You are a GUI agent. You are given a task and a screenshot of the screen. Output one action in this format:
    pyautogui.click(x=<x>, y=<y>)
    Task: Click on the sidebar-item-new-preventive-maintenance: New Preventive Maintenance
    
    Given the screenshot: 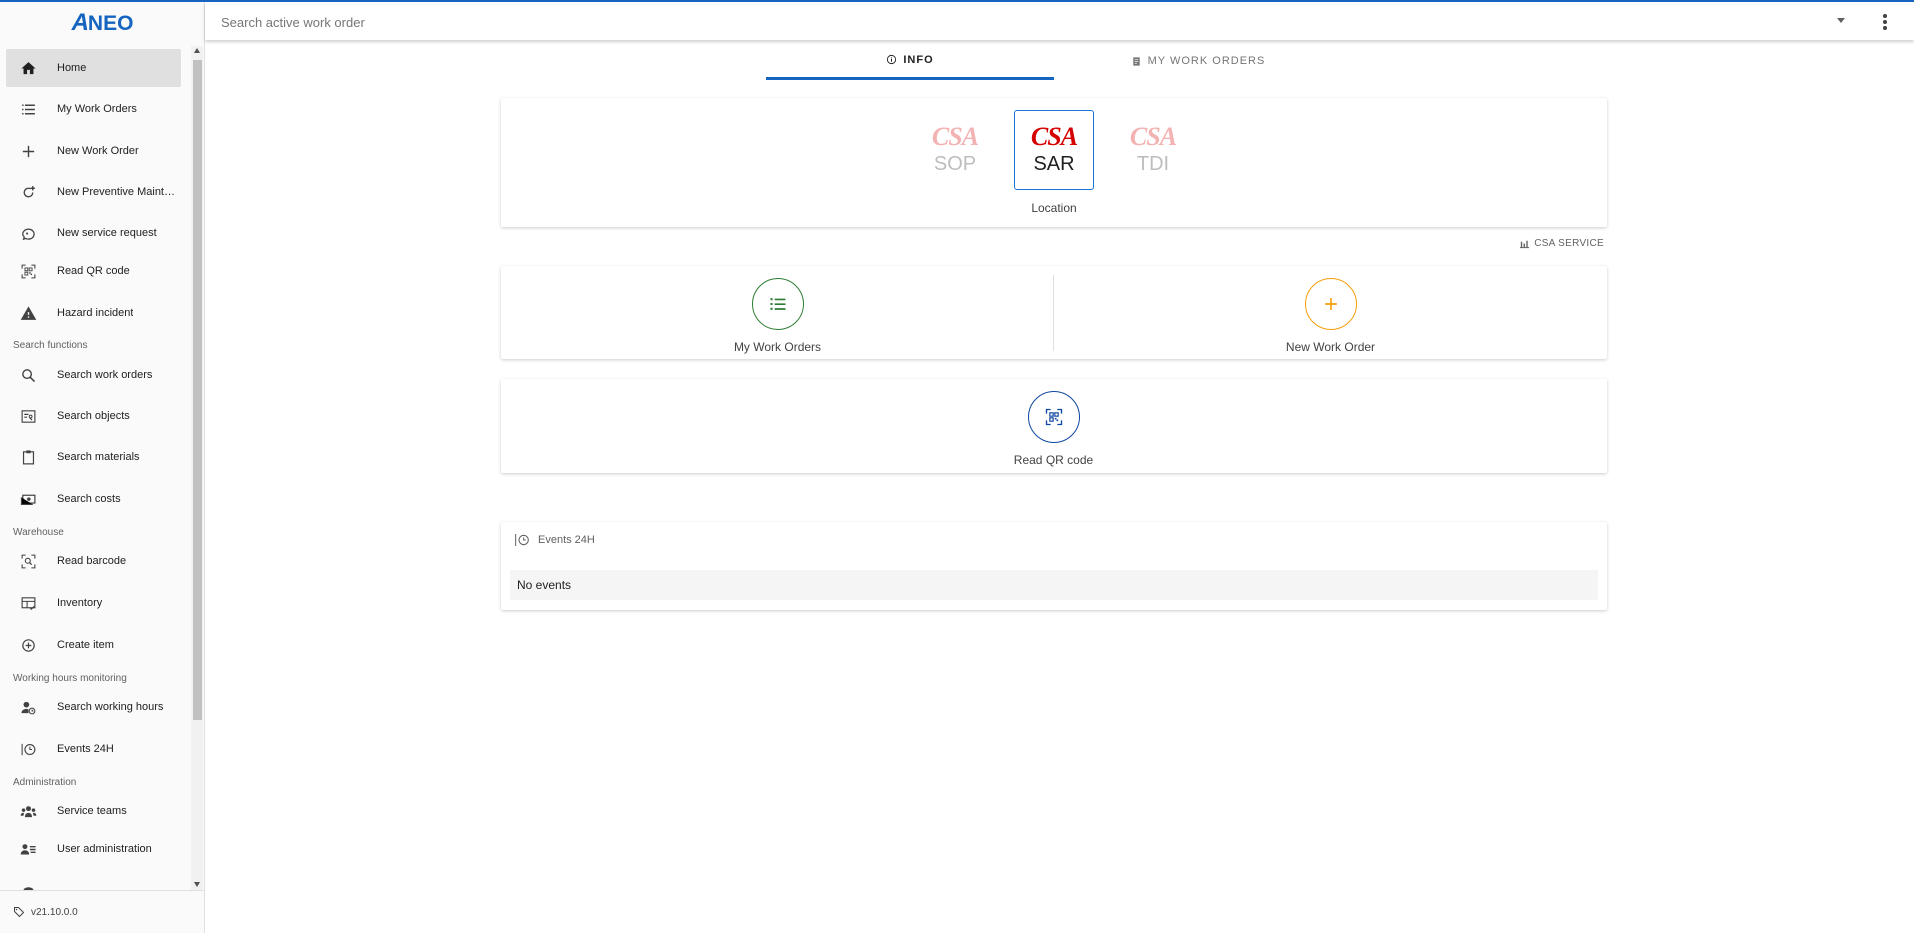 What is the action you would take?
    pyautogui.click(x=93, y=192)
    